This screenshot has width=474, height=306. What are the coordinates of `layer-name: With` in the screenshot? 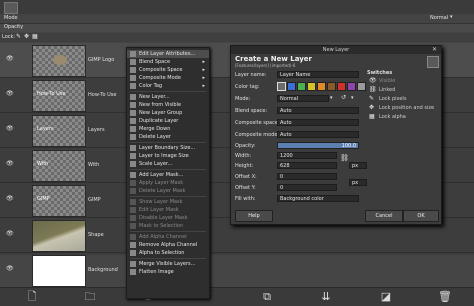 It's located at (94, 165).